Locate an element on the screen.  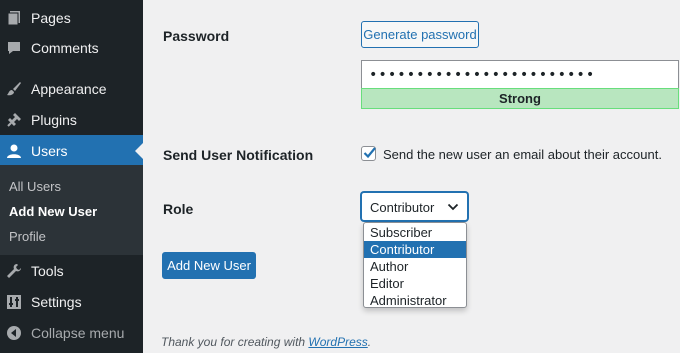
sidebar-item-label: Appearance is located at coordinates (69, 89).